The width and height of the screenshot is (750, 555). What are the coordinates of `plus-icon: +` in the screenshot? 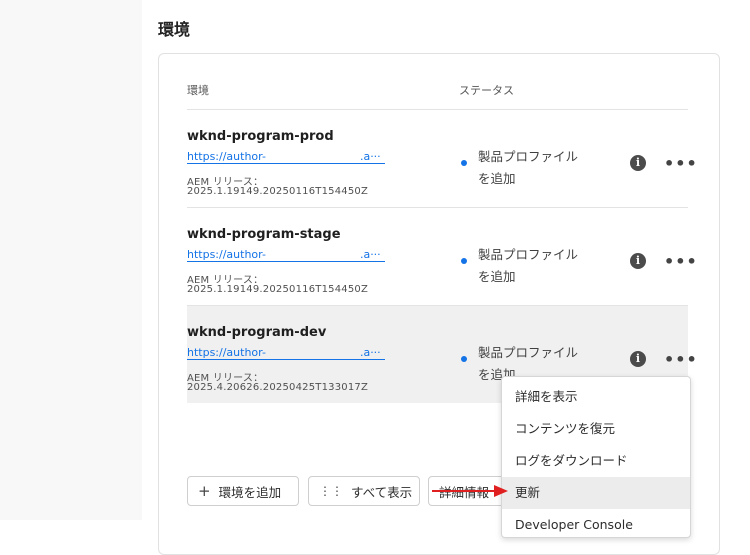 It's located at (204, 491).